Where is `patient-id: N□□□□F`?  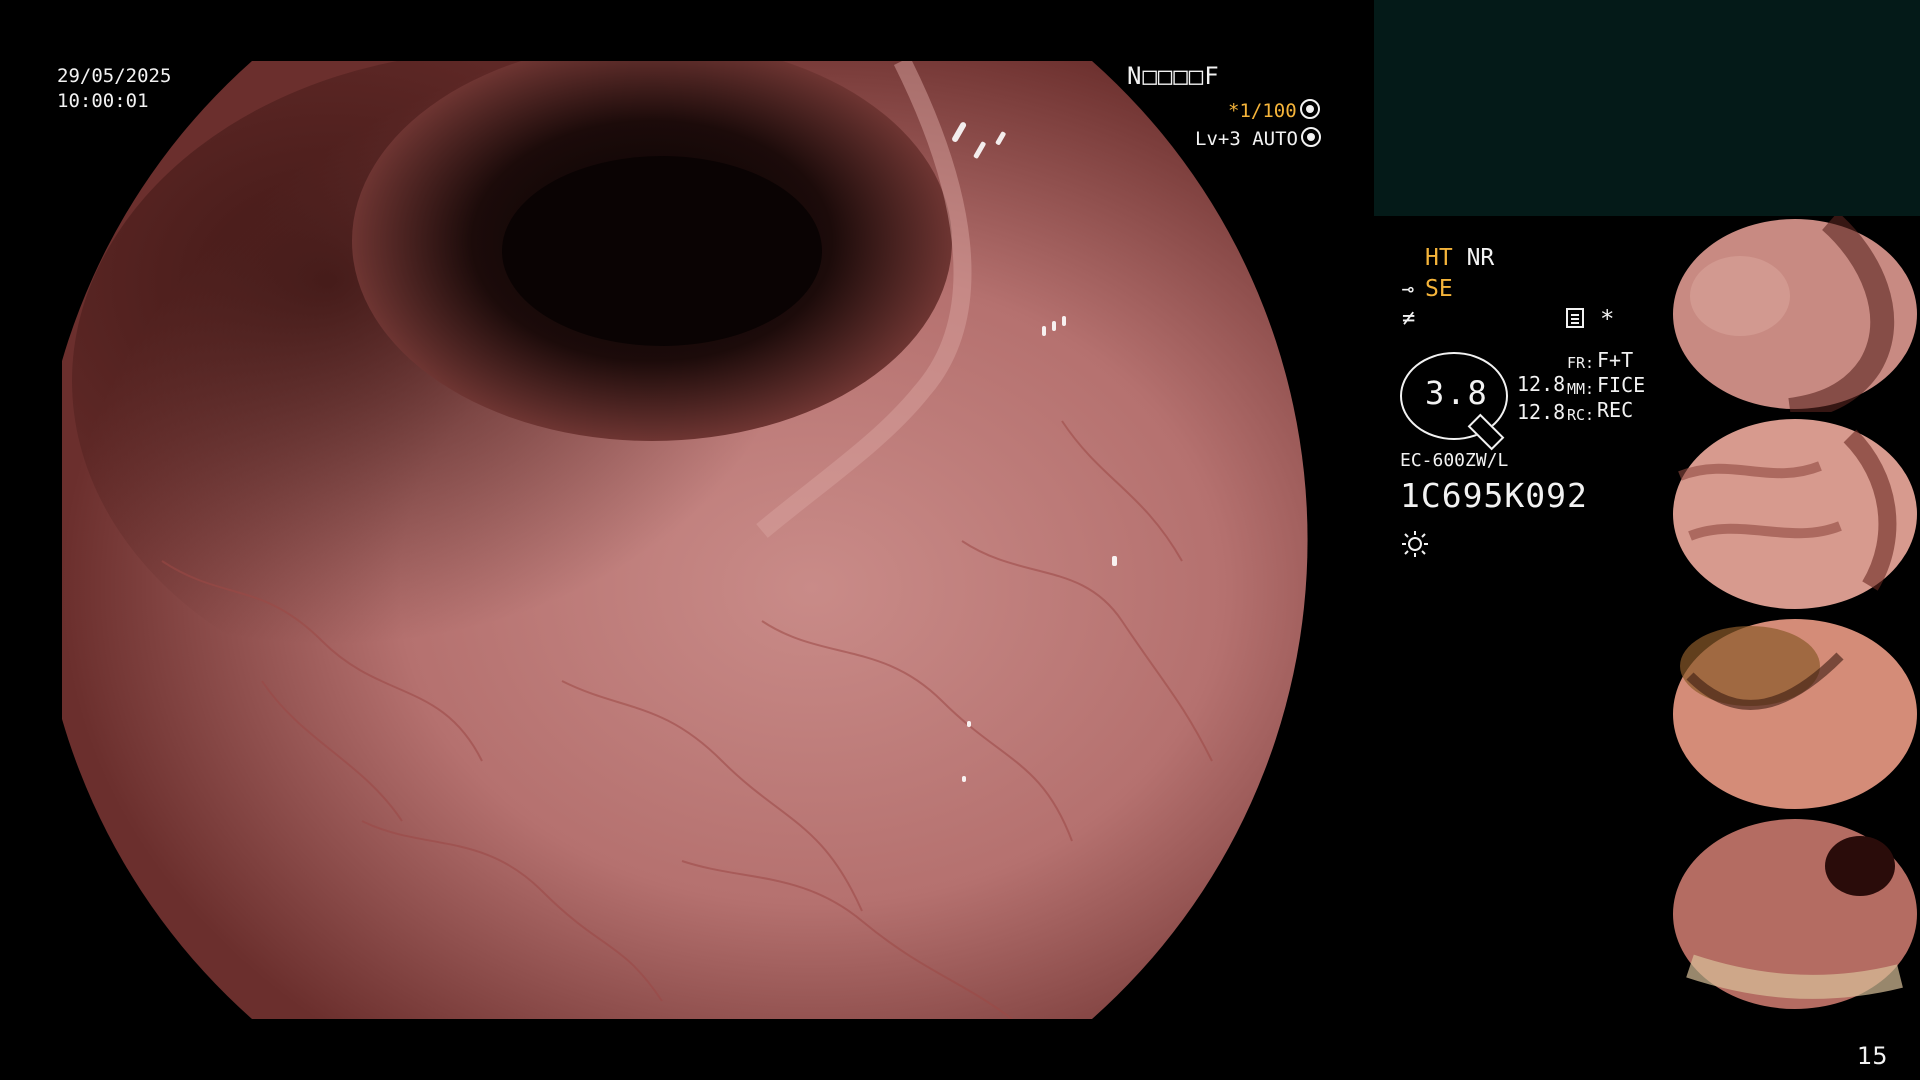
patient-id: N□□□□F is located at coordinates (1173, 76).